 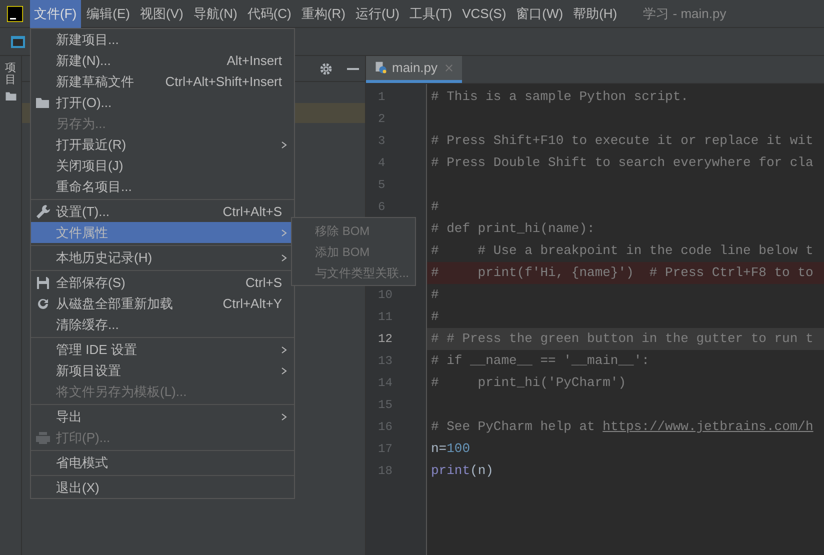 I want to click on menu-title: 工具(T), so click(x=430, y=14).